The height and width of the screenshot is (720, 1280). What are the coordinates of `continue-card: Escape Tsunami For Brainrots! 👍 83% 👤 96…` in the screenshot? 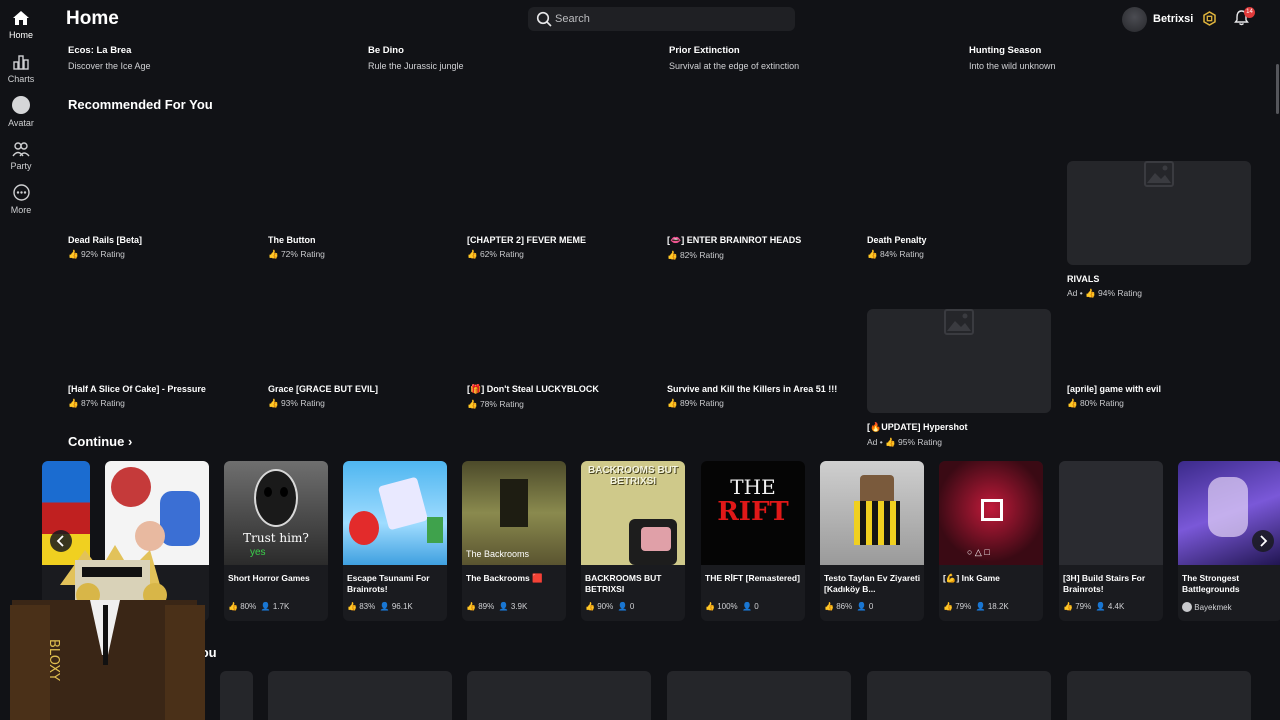 It's located at (395, 541).